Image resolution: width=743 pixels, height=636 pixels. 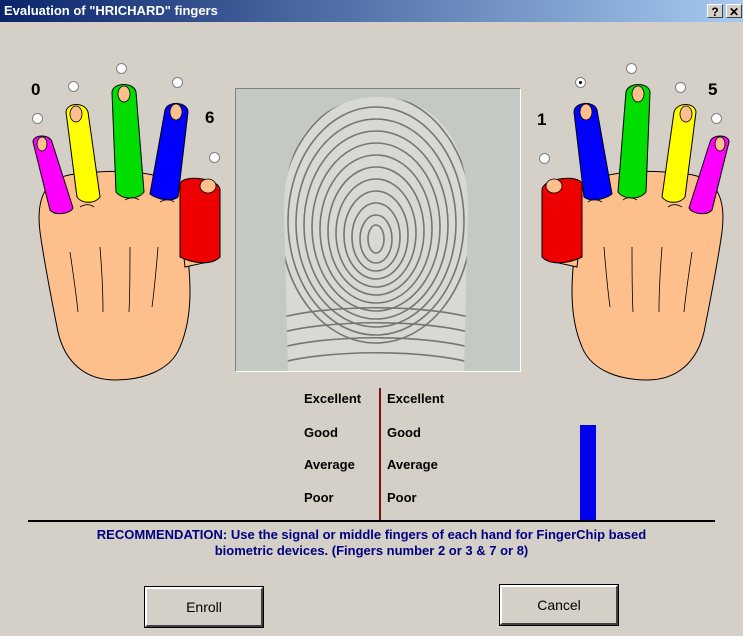 I want to click on finger-label-0: 0, so click(x=36, y=89).